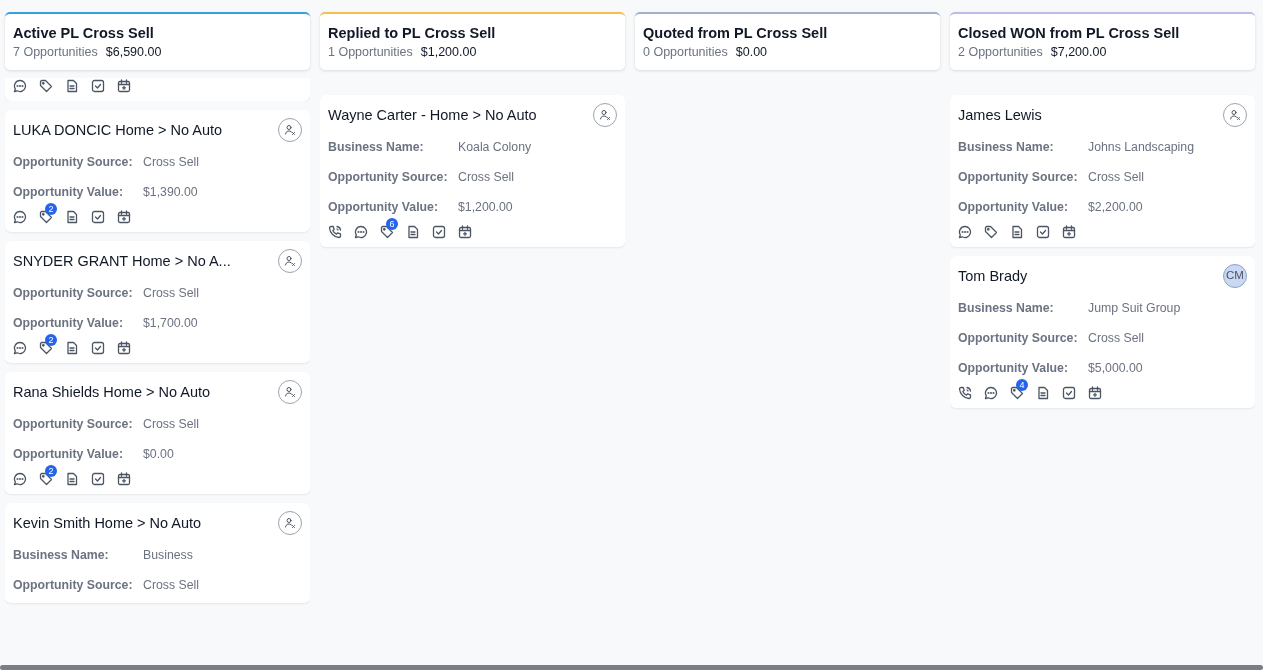  I want to click on avatar: CM, so click(1235, 275).